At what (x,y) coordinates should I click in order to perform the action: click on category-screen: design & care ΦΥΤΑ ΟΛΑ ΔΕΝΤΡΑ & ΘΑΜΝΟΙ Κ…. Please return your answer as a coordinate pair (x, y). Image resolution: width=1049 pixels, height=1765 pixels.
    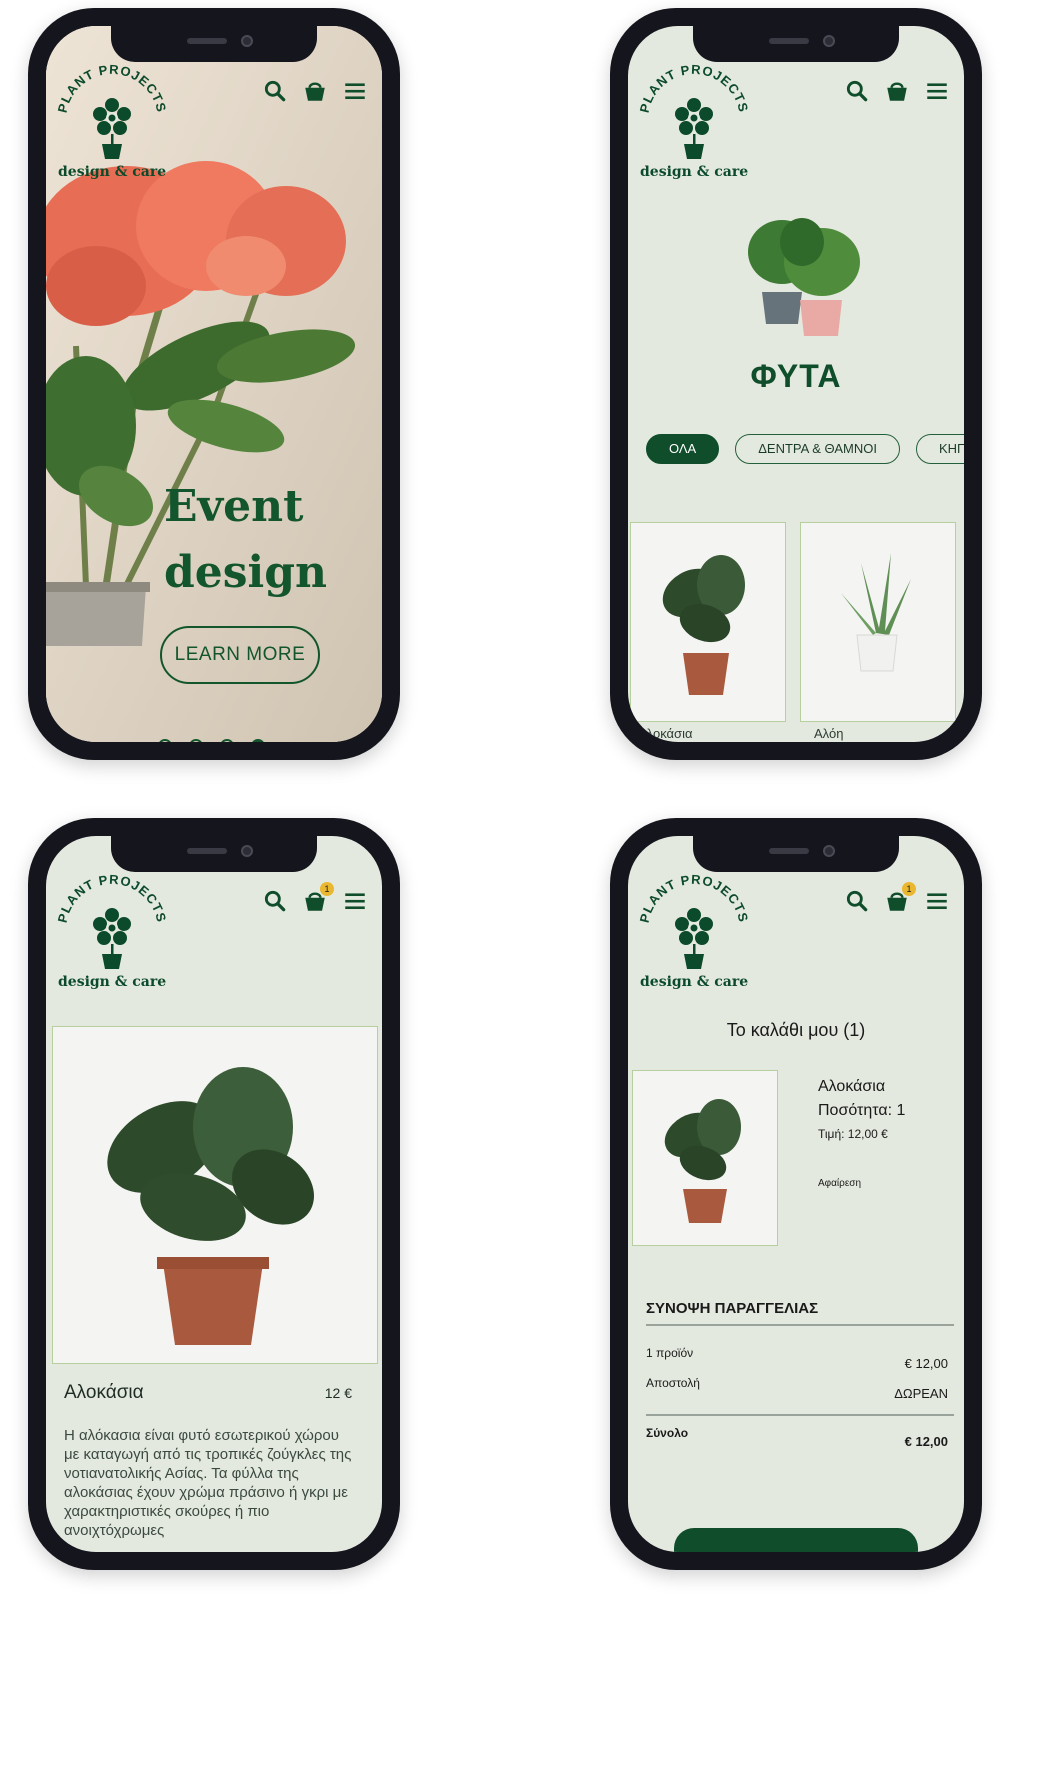
    Looking at the image, I should click on (796, 384).